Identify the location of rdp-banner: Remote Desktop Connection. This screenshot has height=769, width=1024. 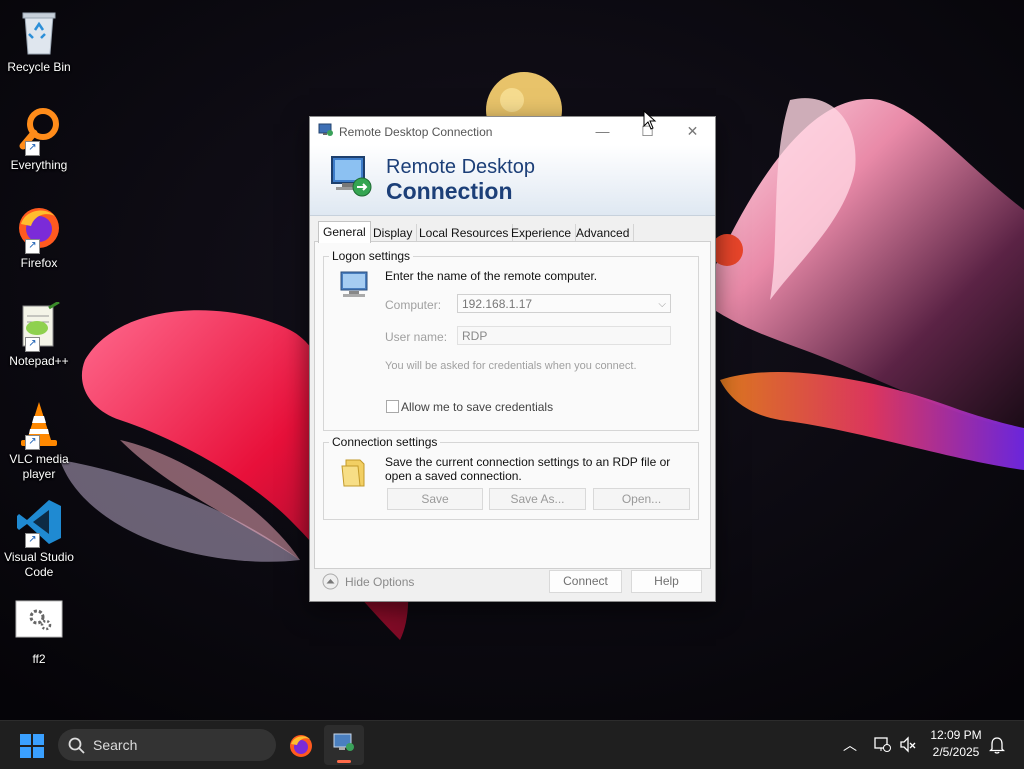
(512, 180).